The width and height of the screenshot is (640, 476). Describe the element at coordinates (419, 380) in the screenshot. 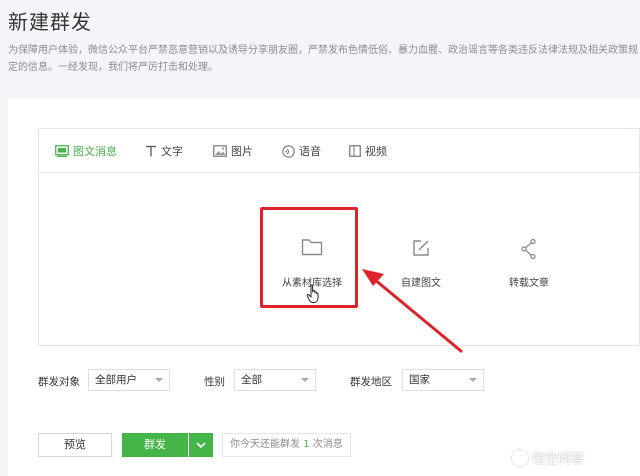

I see `region-select-value: 国家` at that location.